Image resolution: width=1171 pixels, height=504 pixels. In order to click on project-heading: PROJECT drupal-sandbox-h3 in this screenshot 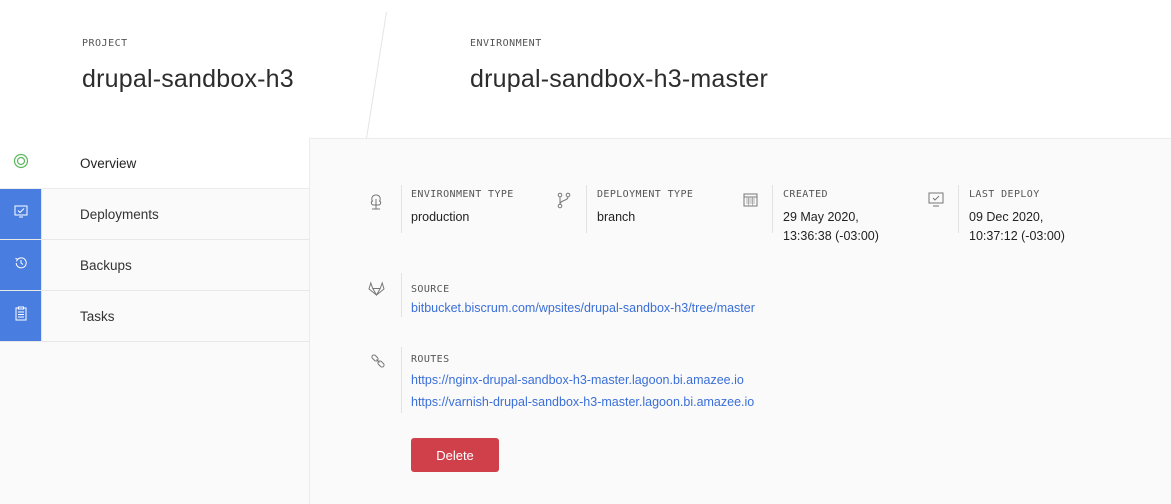, I will do `click(188, 66)`.